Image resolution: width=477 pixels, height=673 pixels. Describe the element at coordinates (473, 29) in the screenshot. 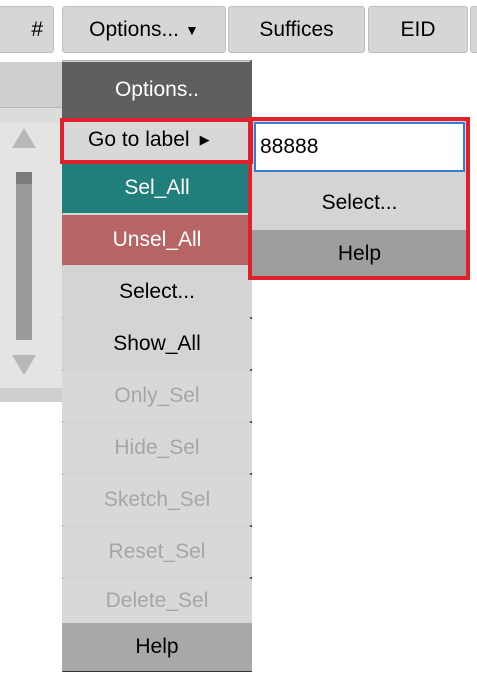

I see `column-header-extra` at that location.